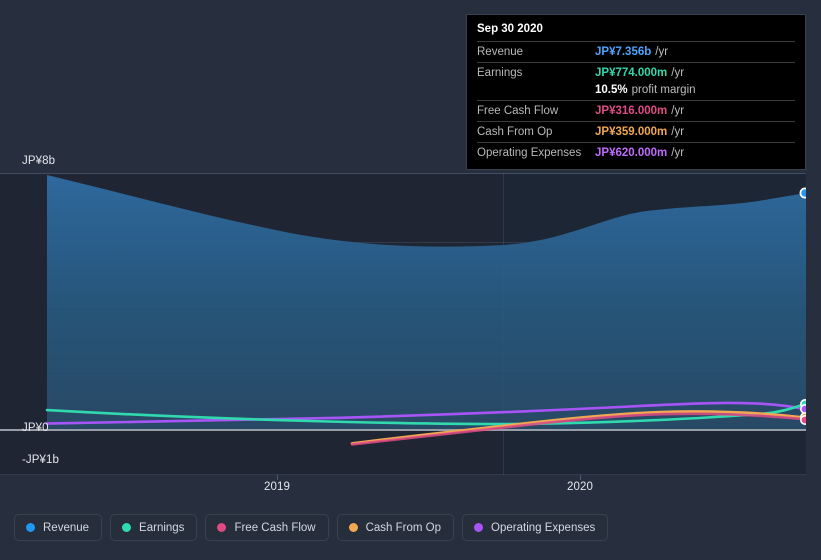 The image size is (821, 560). I want to click on tooltip-row-profit-margin: 10.5% profit margin, so click(636, 91).